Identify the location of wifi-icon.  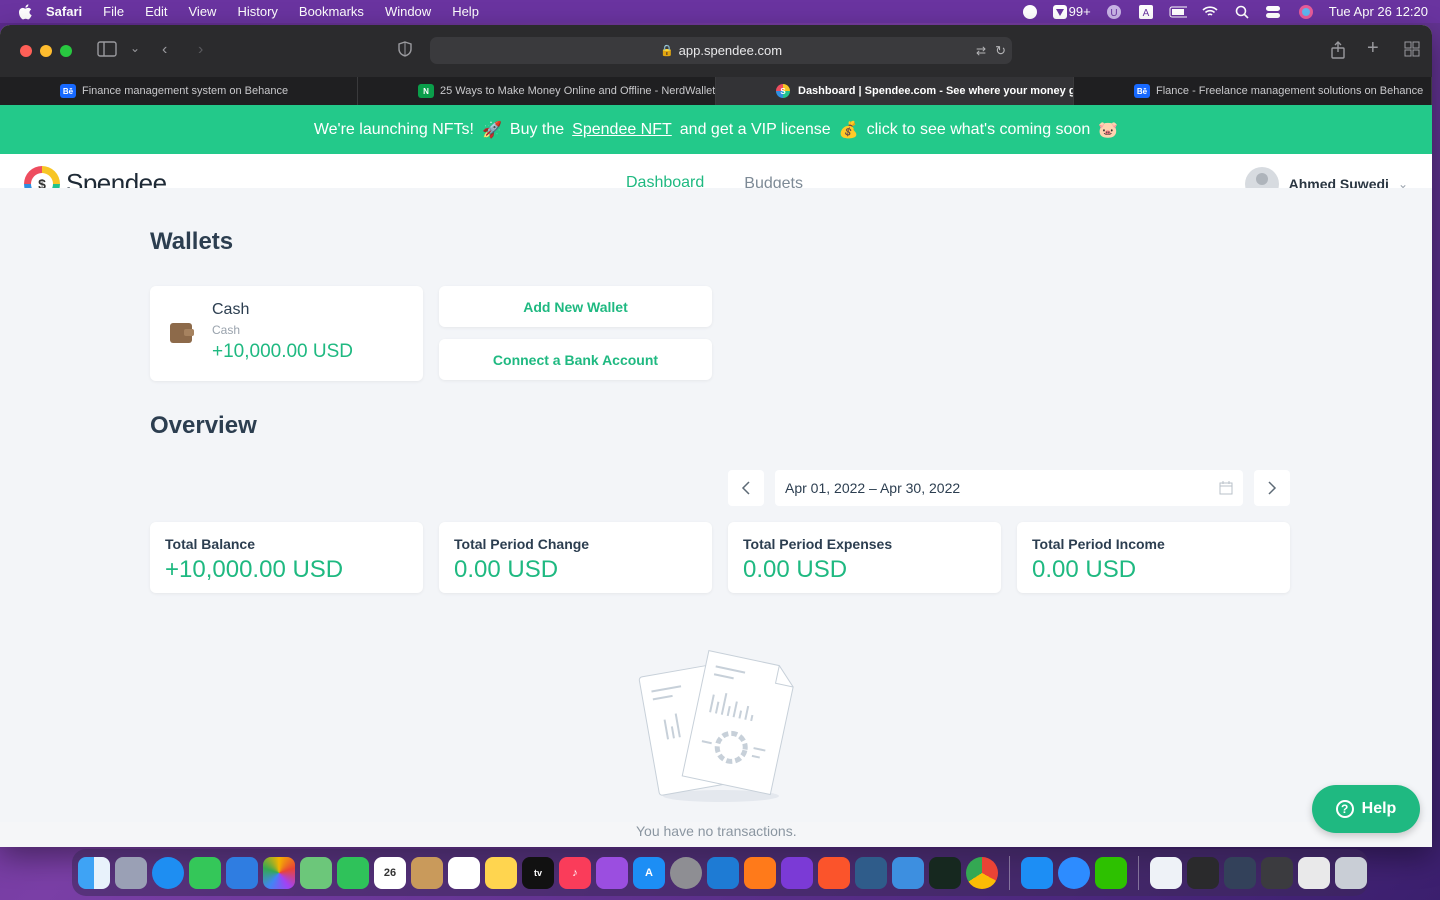
(1210, 12).